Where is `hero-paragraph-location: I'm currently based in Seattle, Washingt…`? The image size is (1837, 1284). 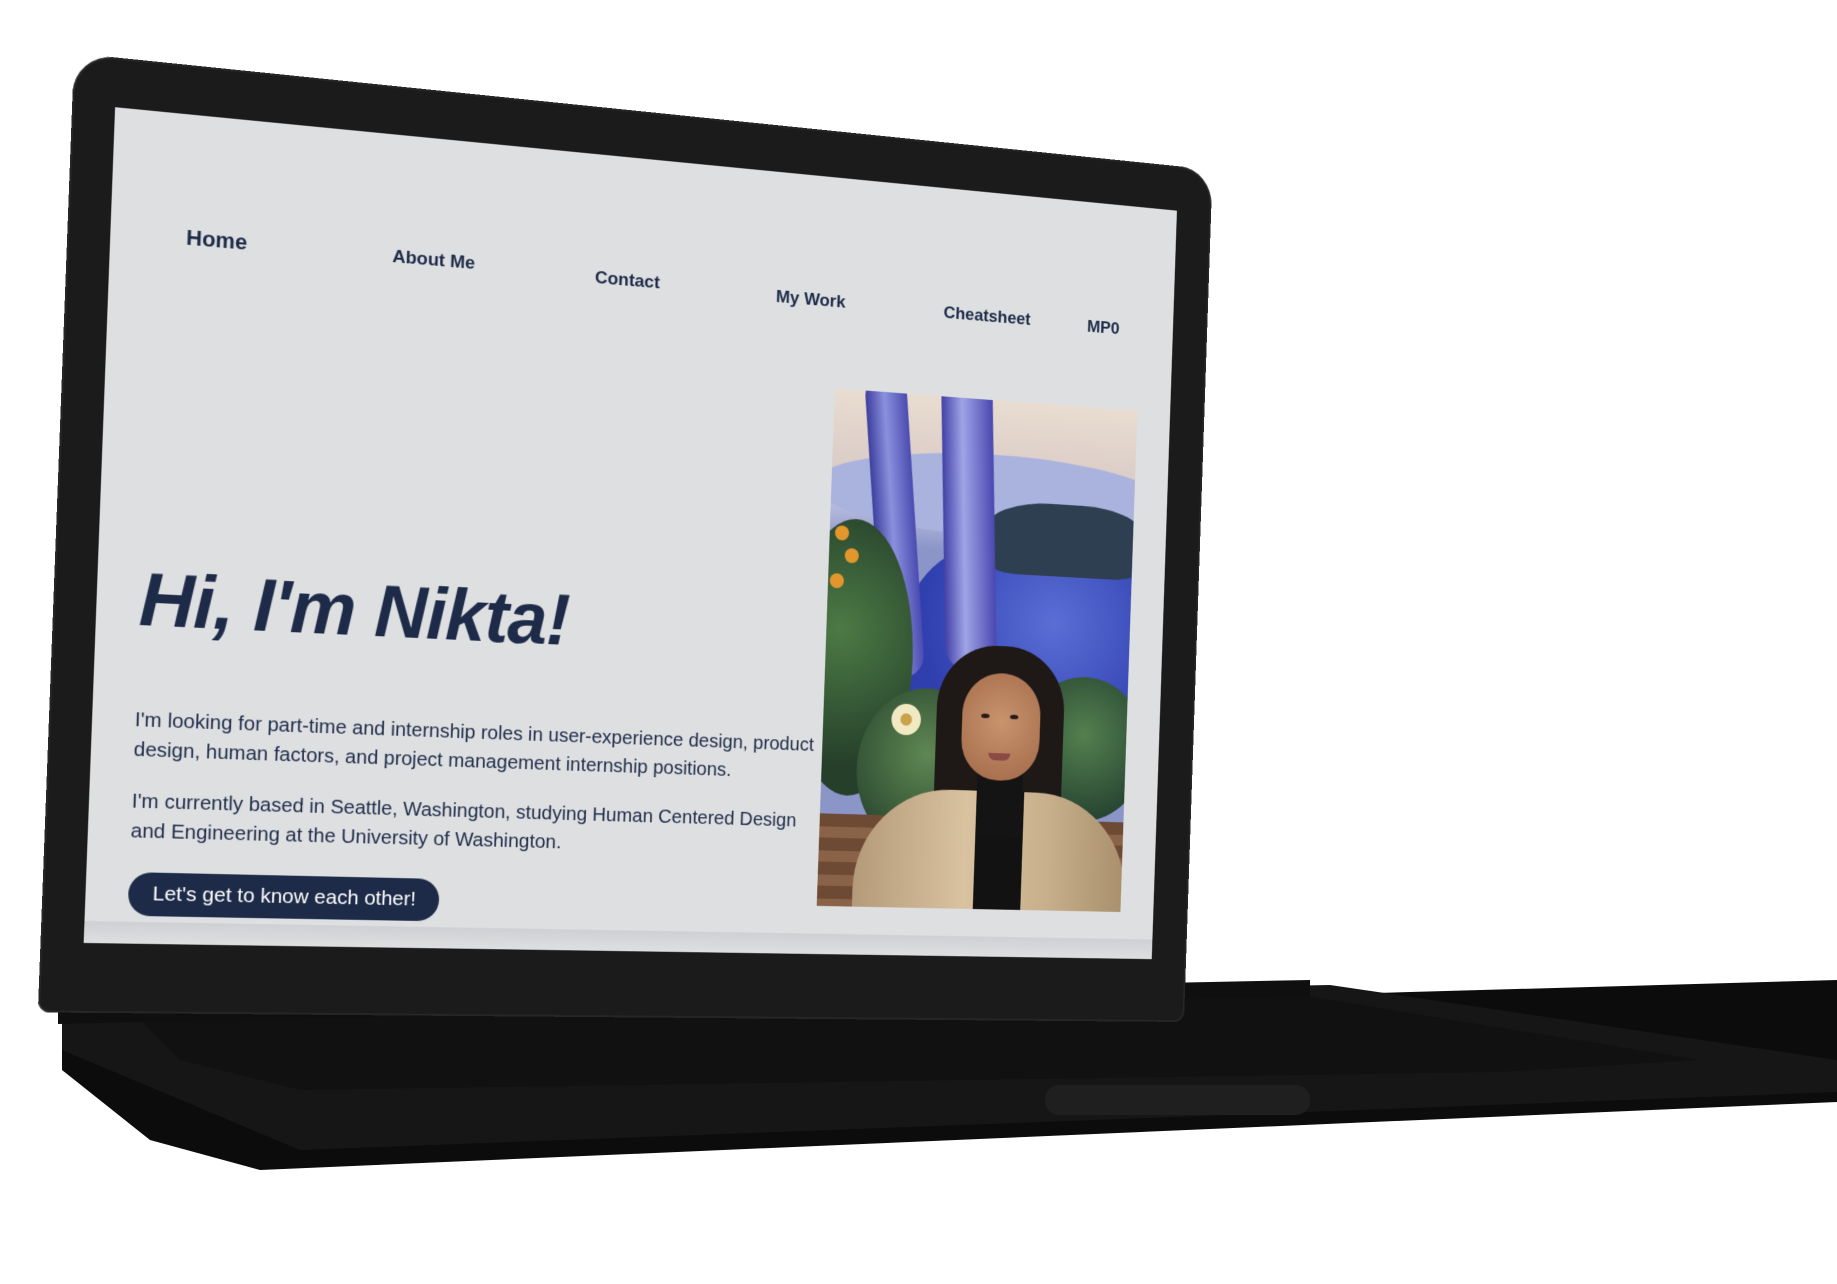
hero-paragraph-location: I'm currently based in Seattle, Washingt… is located at coordinates (463, 821).